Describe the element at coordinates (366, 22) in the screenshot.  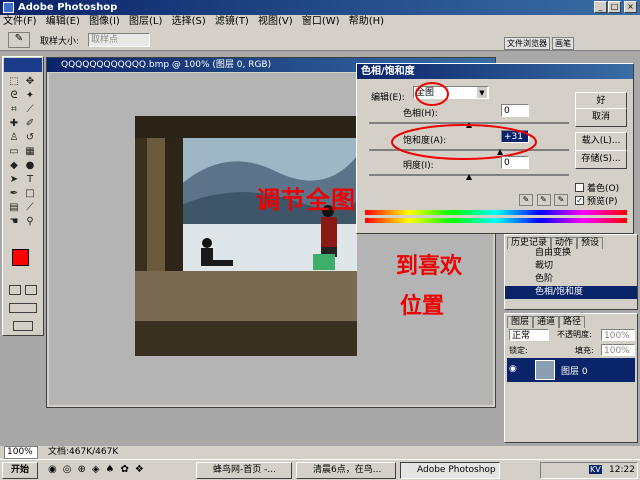
I see `menu-help: 帮助(H)` at that location.